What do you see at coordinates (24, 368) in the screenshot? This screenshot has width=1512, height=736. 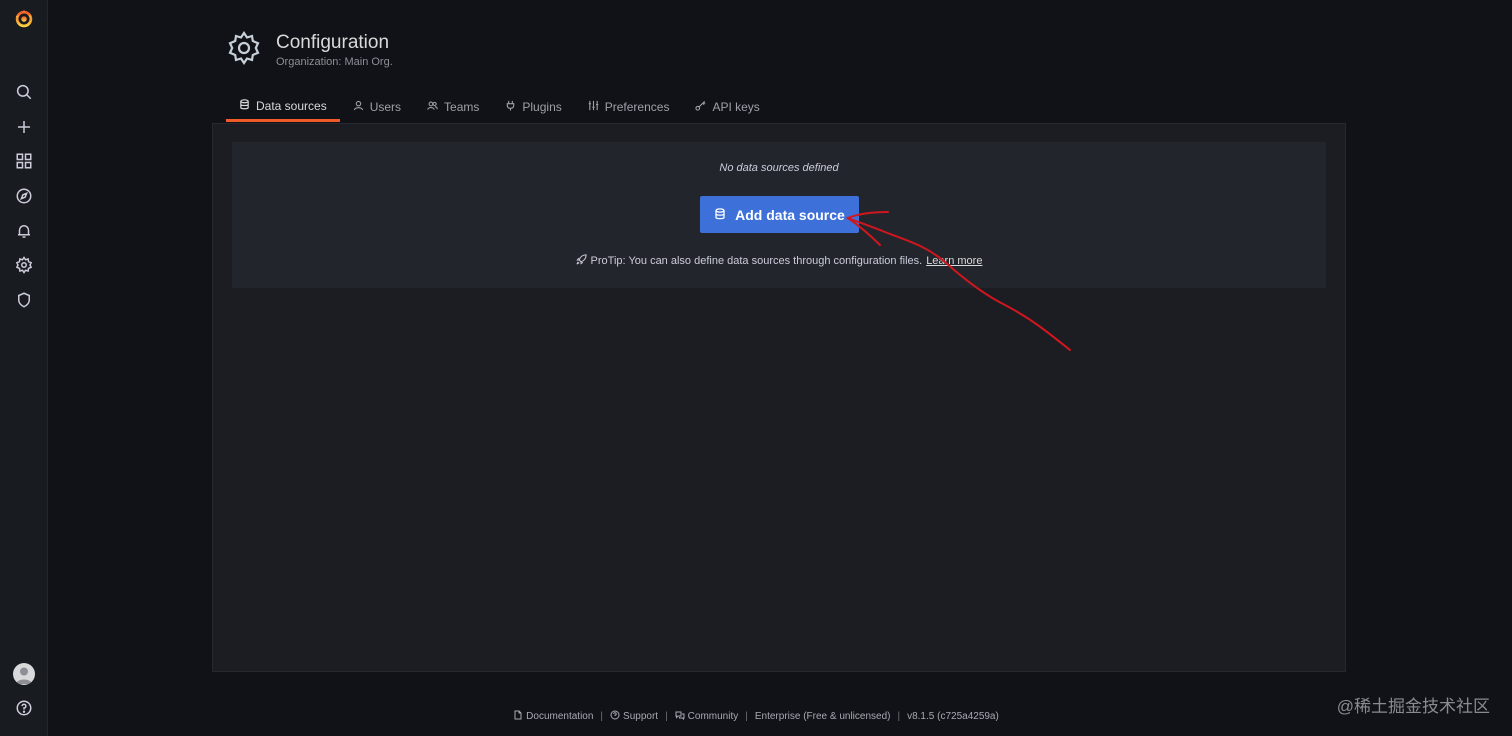 I see `sidebar` at bounding box center [24, 368].